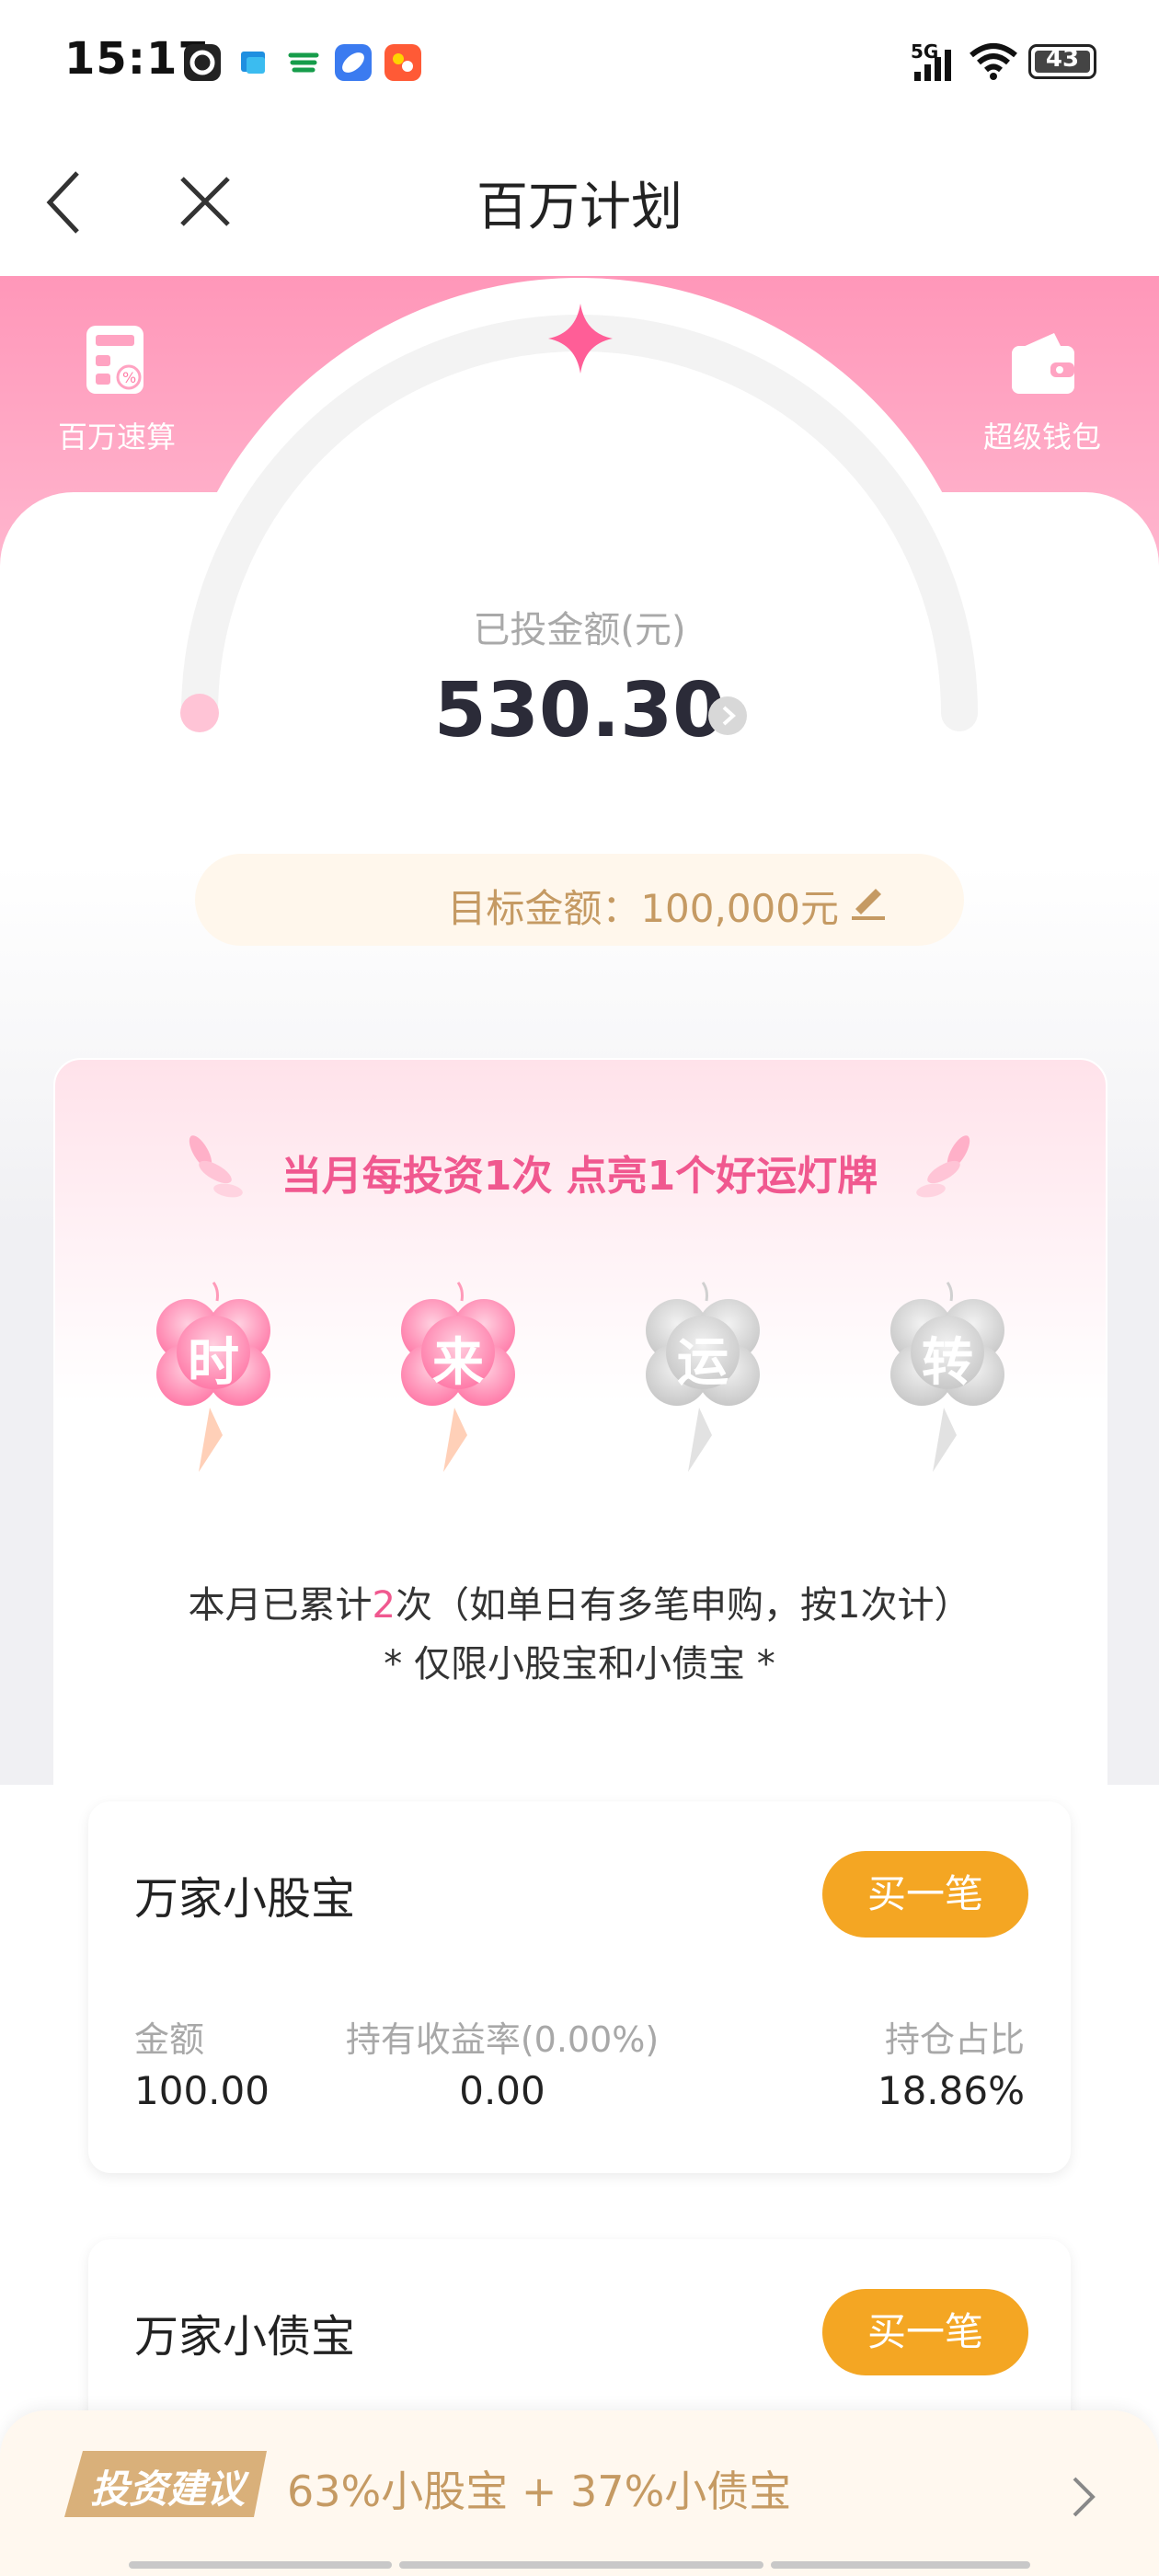 The width and height of the screenshot is (1159, 2576). I want to click on count-suffix: 次（如单日有多笔申购，按1次计）, so click(683, 1605).